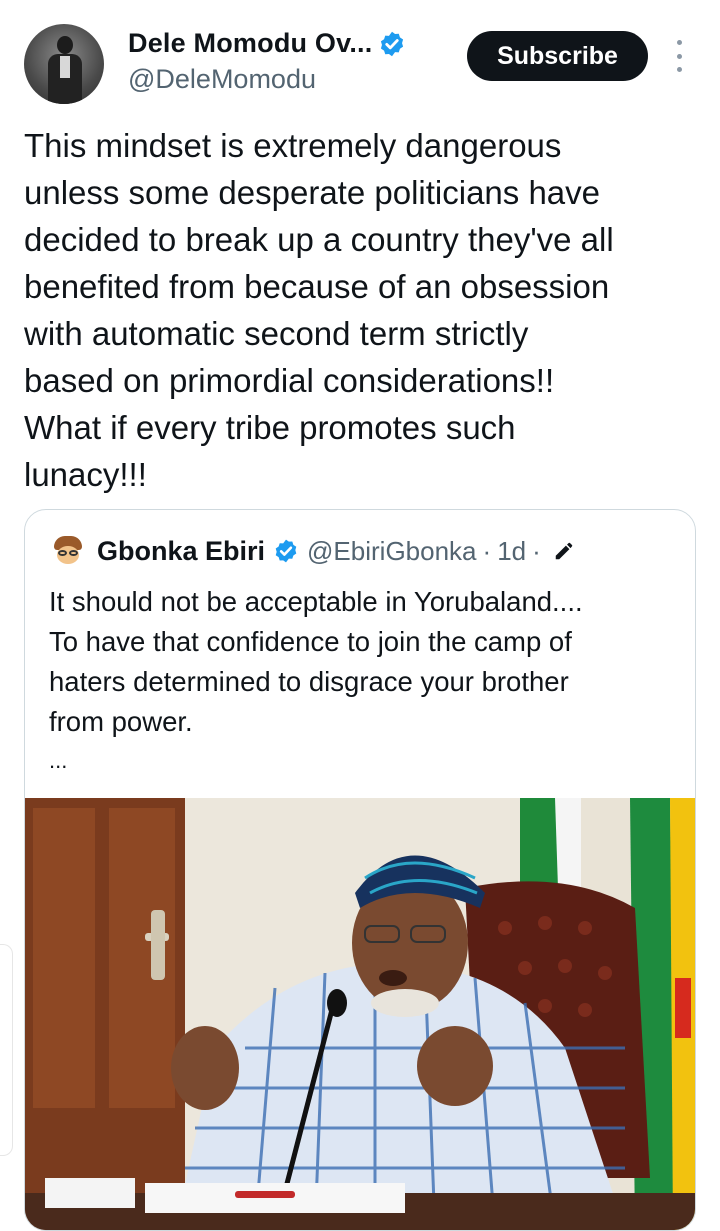 This screenshot has height=1231, width=720. What do you see at coordinates (564, 551) in the screenshot?
I see `edit-pencil-icon` at bounding box center [564, 551].